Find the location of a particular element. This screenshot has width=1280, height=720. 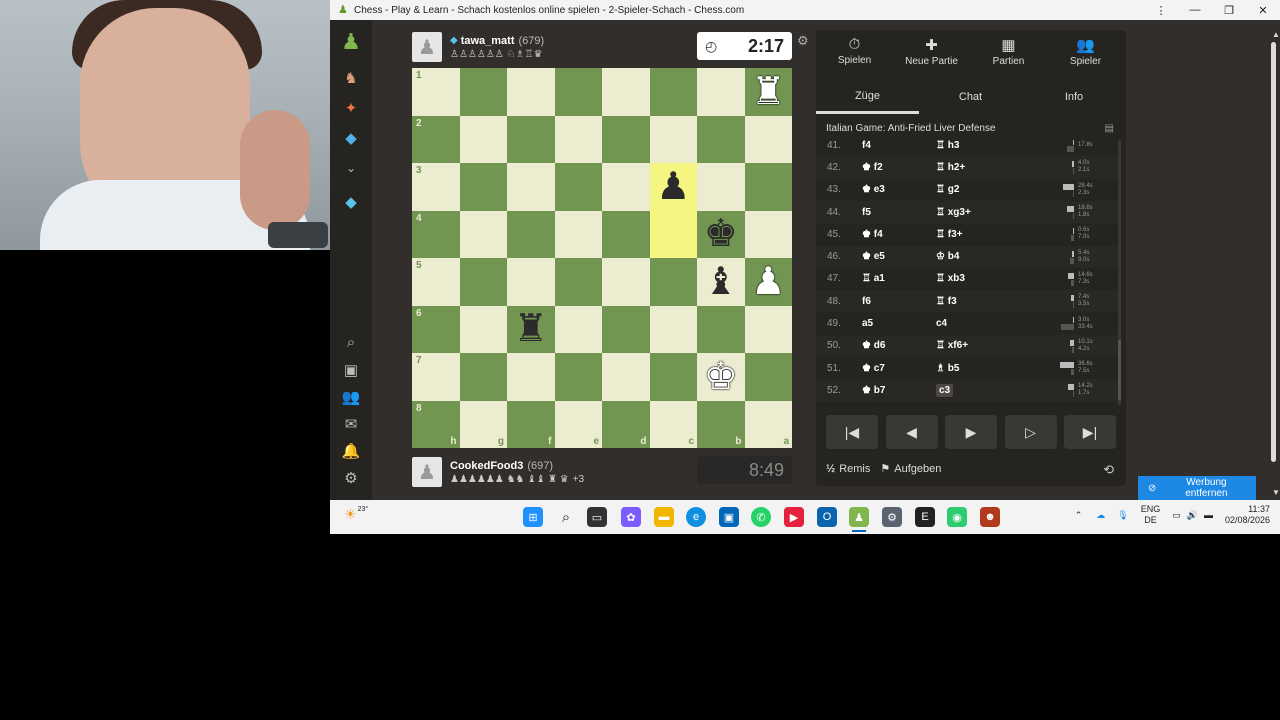

black-move: ♖ xf6+ is located at coordinates (952, 345).